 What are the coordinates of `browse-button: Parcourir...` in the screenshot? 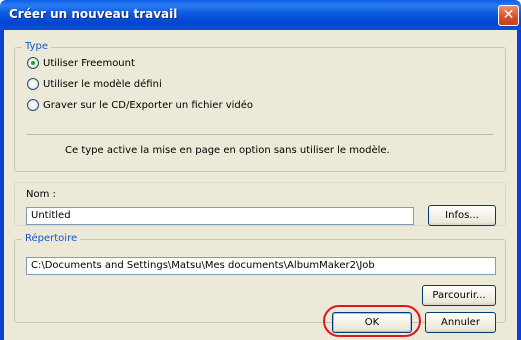 It's located at (459, 295).